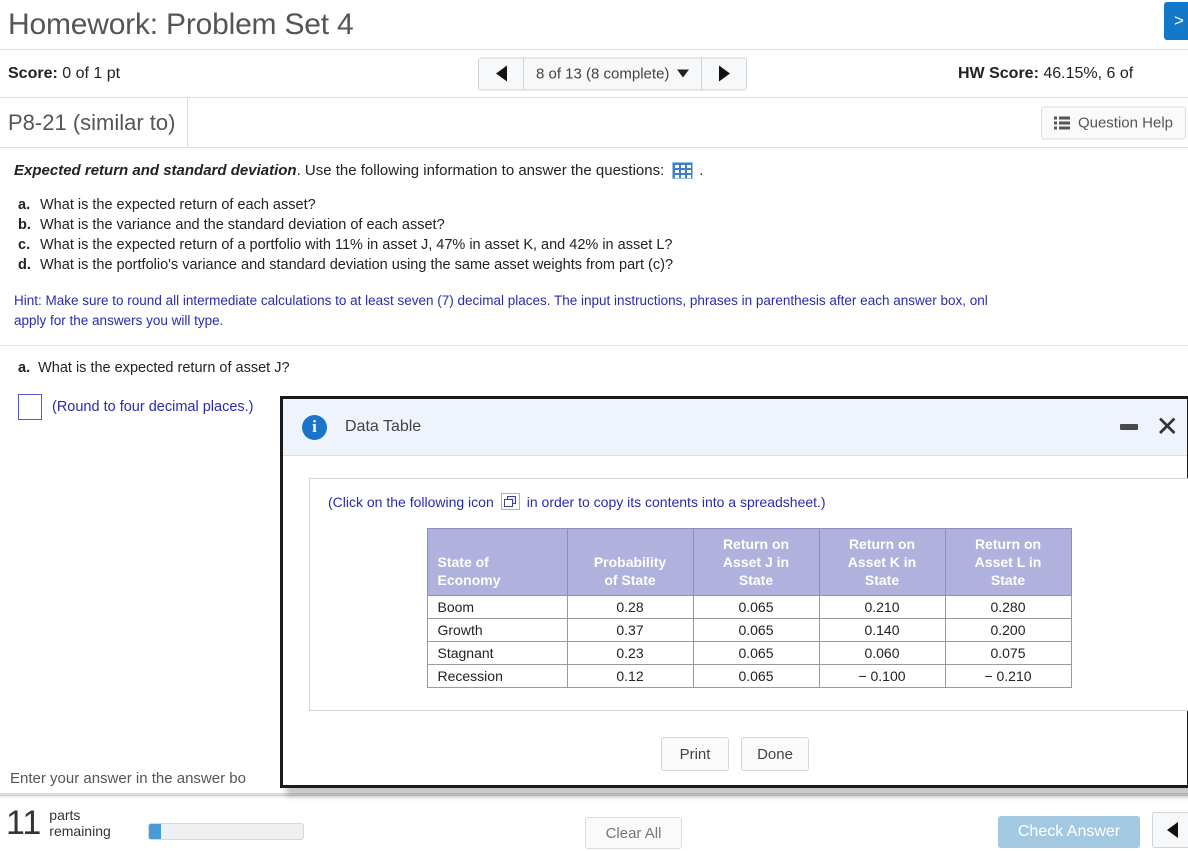 Image resolution: width=1188 pixels, height=851 pixels. I want to click on pager-dropdown: 8 of 13 (8 complete), so click(612, 73).